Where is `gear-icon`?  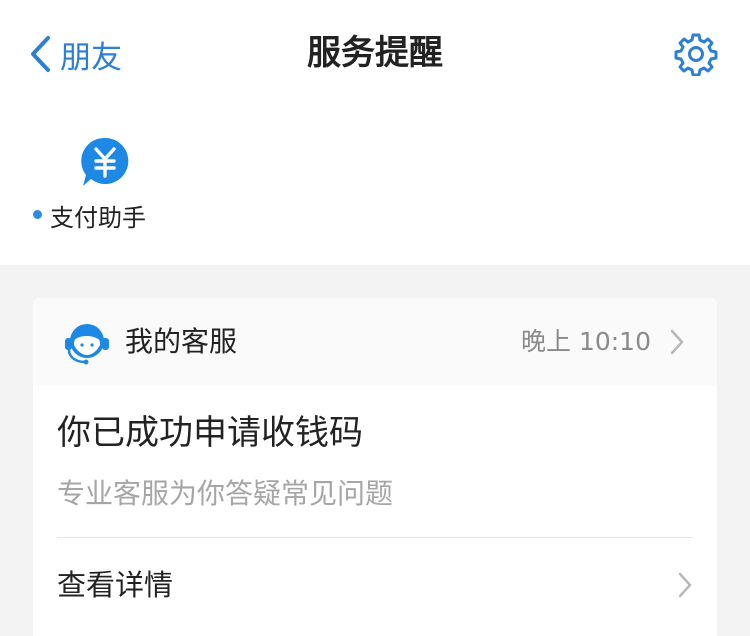
gear-icon is located at coordinates (696, 54).